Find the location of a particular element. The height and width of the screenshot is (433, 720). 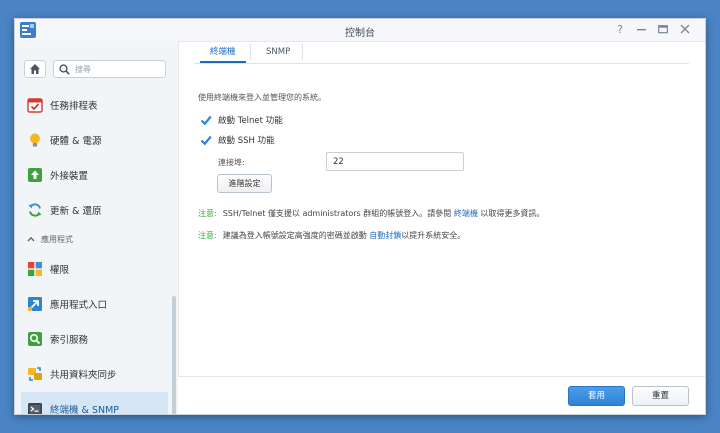

sidebar-item-label: 索引服務 is located at coordinates (69, 340).